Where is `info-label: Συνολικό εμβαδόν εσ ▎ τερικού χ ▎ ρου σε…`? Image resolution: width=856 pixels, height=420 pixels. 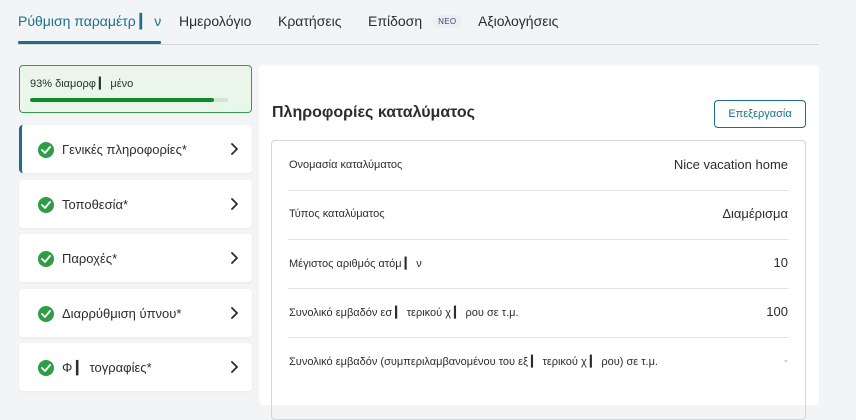 info-label: Συνολικό εμβαδόν εσ ▎ τερικού χ ▎ ρου σε… is located at coordinates (404, 313).